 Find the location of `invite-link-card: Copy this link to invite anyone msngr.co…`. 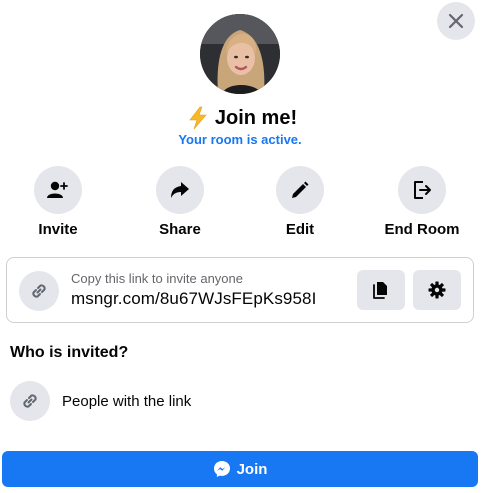

invite-link-card: Copy this link to invite anyone msngr.co… is located at coordinates (240, 290).